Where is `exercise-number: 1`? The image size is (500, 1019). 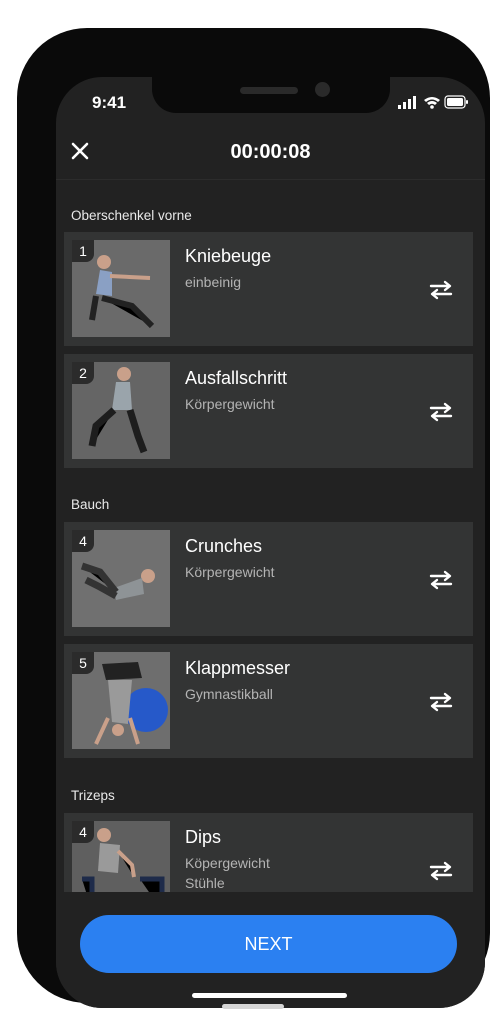 exercise-number: 1 is located at coordinates (83, 251).